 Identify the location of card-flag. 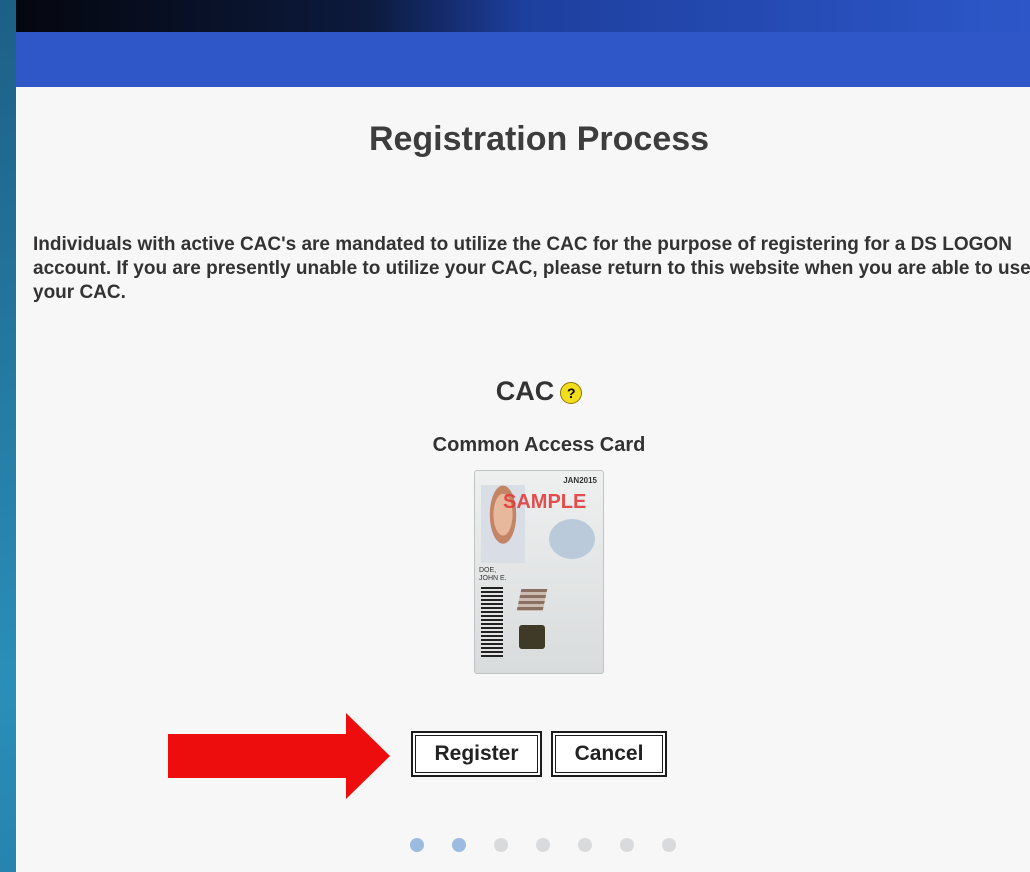
(532, 600).